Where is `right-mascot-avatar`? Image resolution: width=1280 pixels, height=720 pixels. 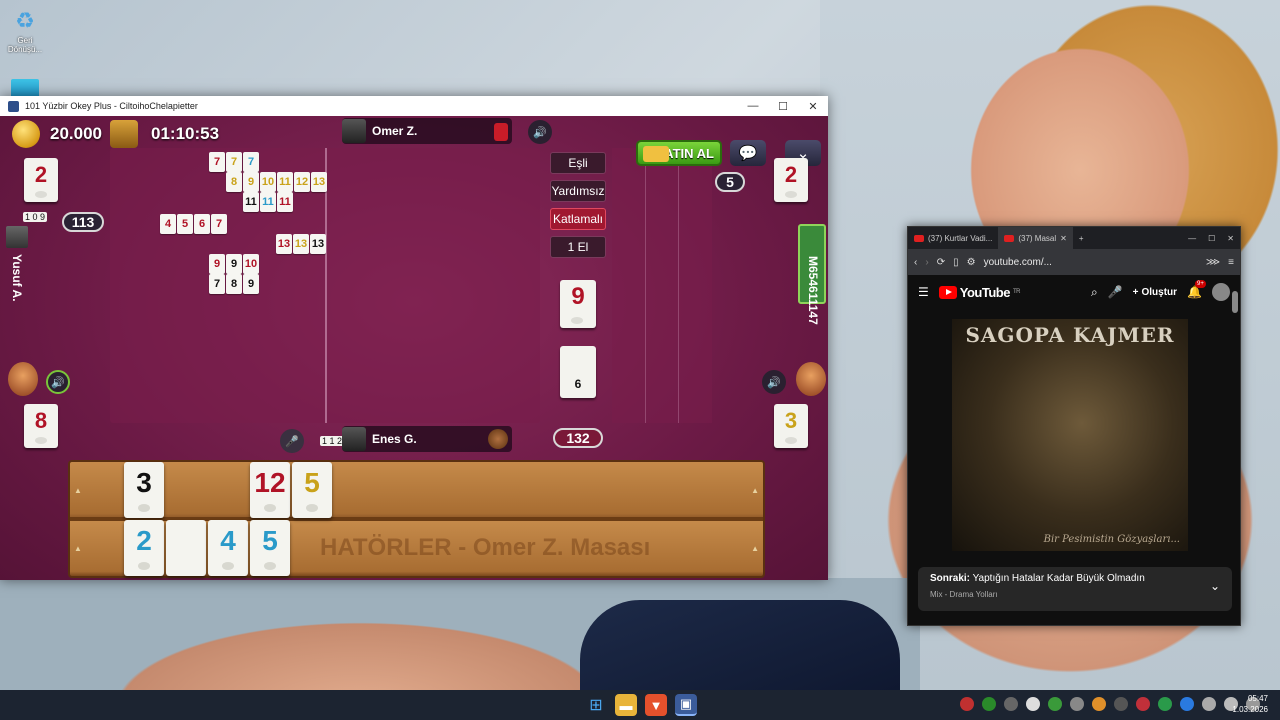
right-mascot-avatar is located at coordinates (811, 379).